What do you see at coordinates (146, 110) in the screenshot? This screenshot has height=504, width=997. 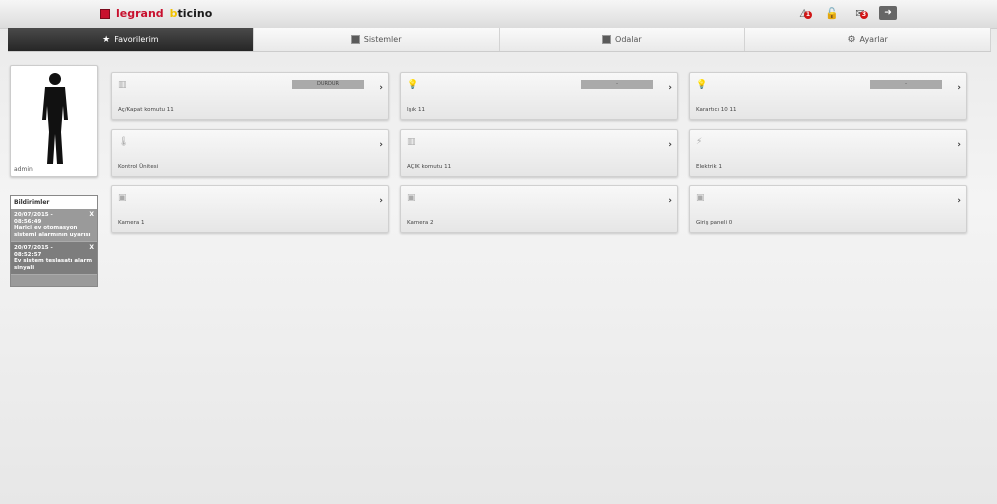 I see `tile-label: Aç/Kapat komutu 11` at bounding box center [146, 110].